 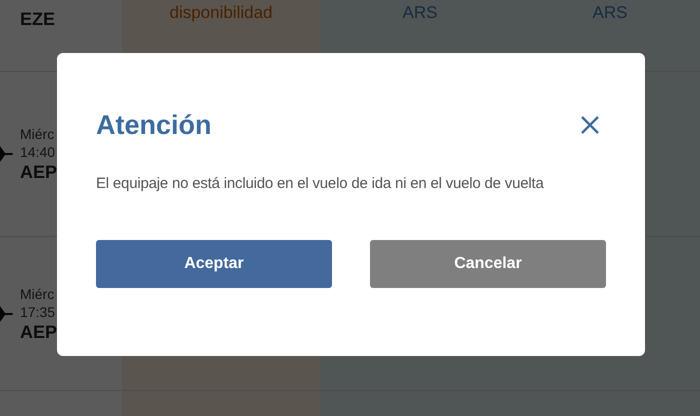 What do you see at coordinates (38, 152) in the screenshot?
I see `time-label: 14:40` at bounding box center [38, 152].